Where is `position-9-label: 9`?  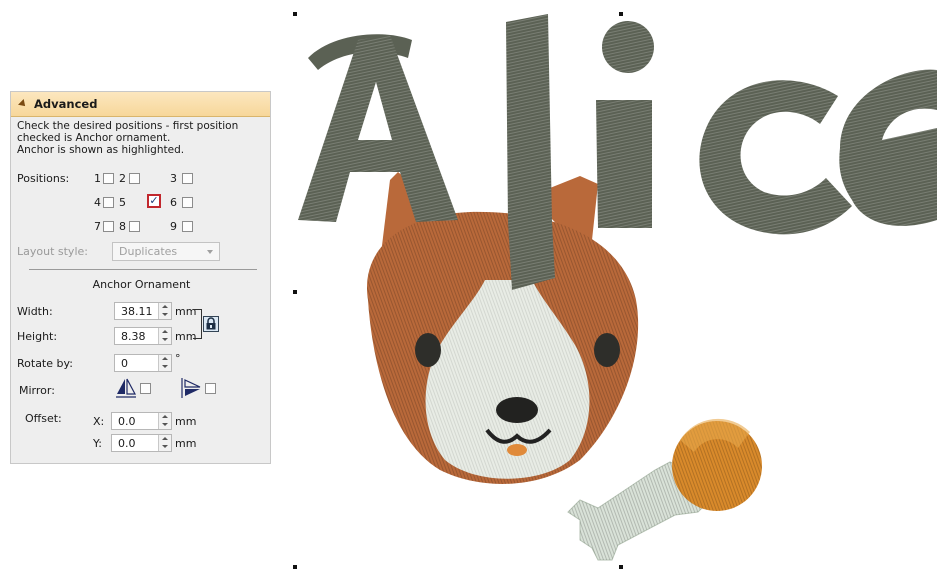
position-9-label: 9 is located at coordinates (173, 226).